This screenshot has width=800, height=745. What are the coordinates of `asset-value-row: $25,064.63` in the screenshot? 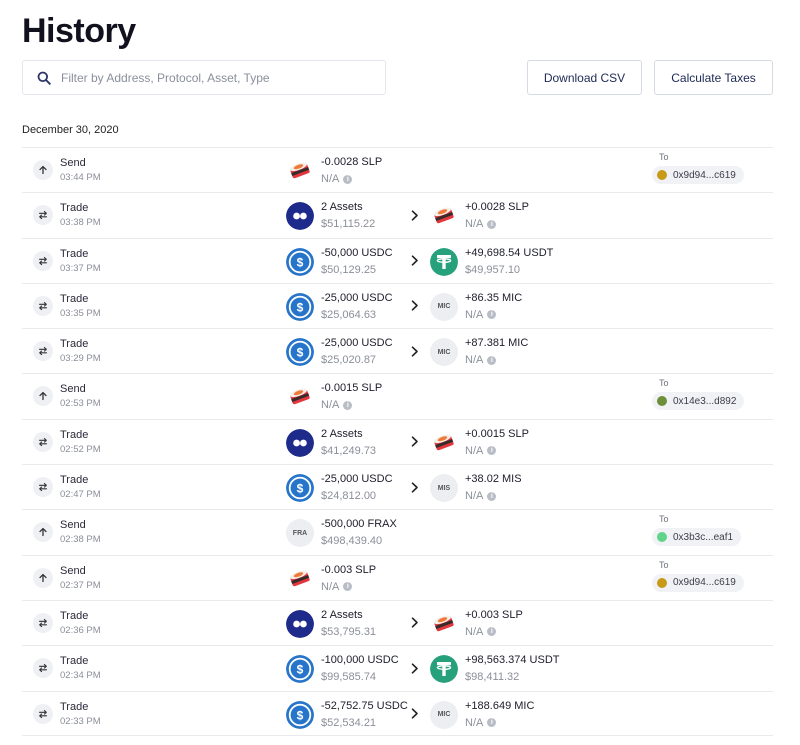 It's located at (348, 315).